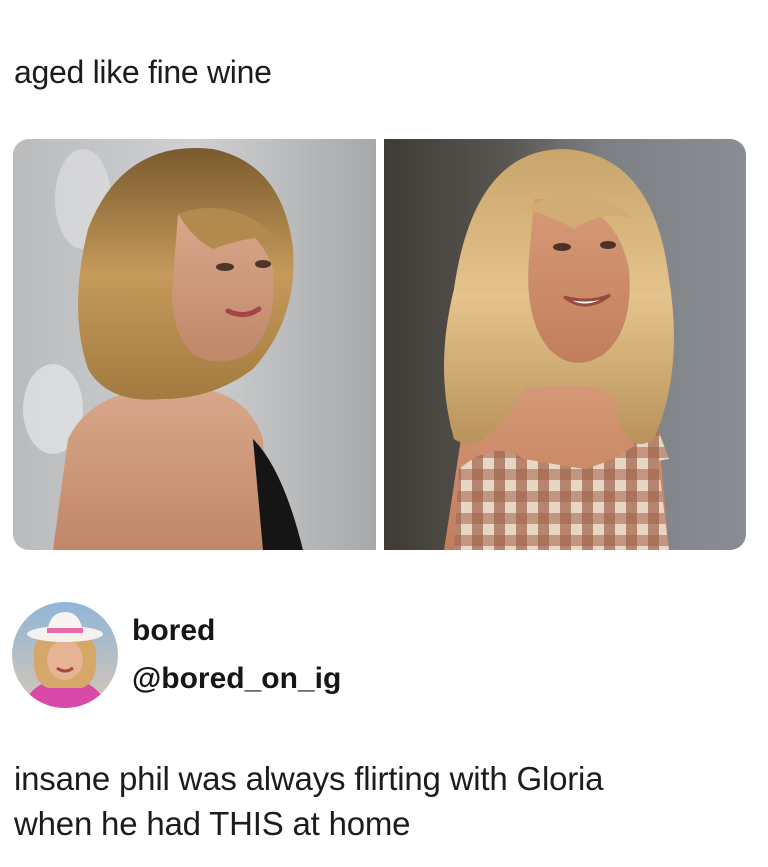 The image size is (768, 867). What do you see at coordinates (372, 656) in the screenshot?
I see `author-profile: bored @bored_on_ig` at bounding box center [372, 656].